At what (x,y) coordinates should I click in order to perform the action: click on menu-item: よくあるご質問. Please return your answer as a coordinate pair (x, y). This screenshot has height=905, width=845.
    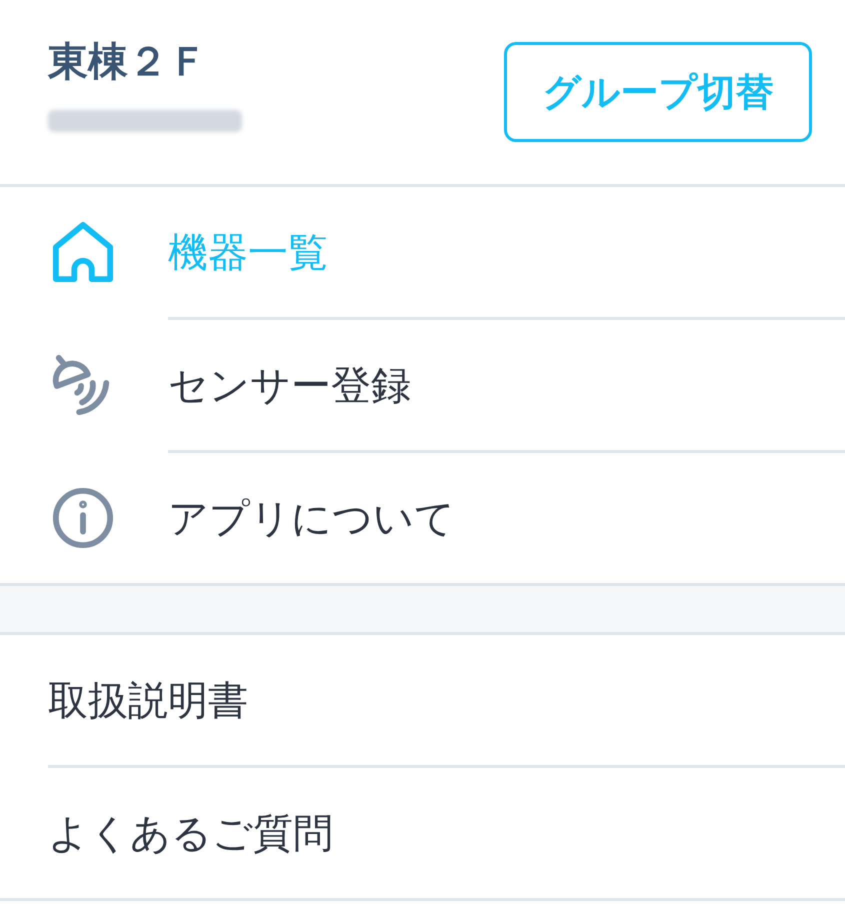
    Looking at the image, I should click on (422, 833).